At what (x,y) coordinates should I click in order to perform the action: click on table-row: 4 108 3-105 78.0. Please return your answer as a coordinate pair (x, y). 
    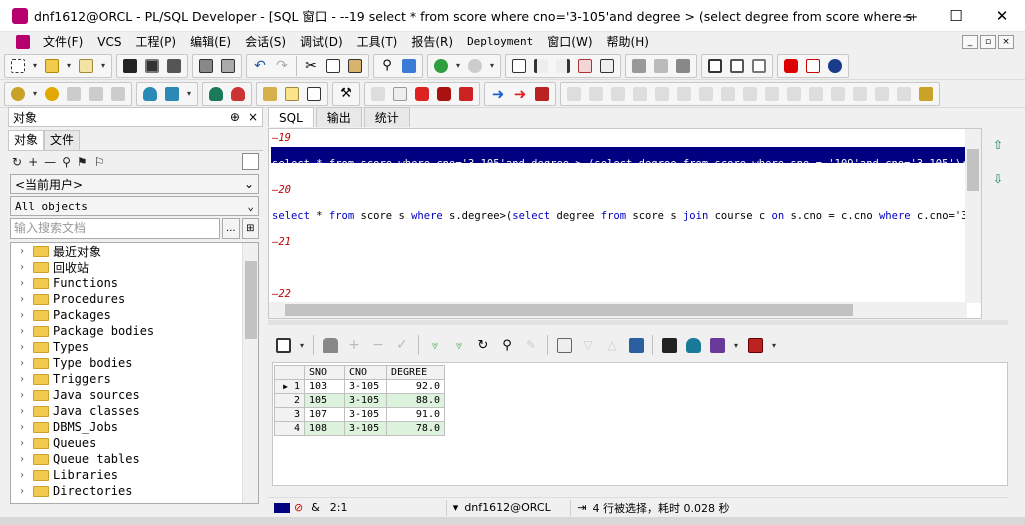
    Looking at the image, I should click on (359, 428).